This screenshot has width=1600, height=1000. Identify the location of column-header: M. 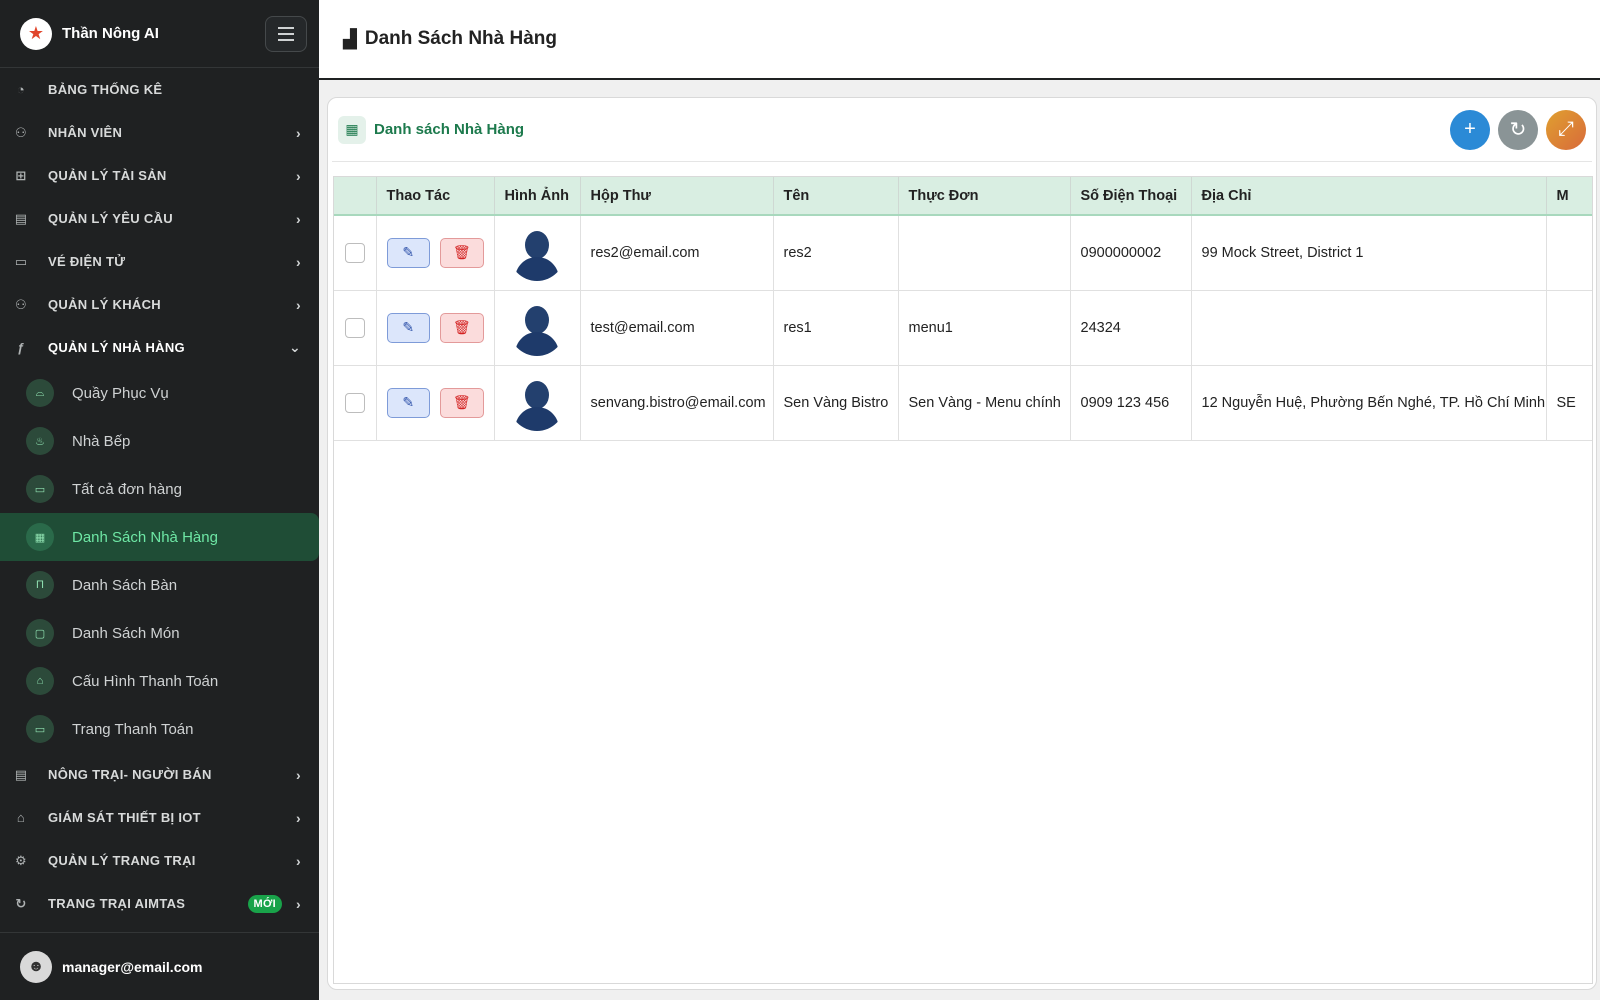
(1569, 196).